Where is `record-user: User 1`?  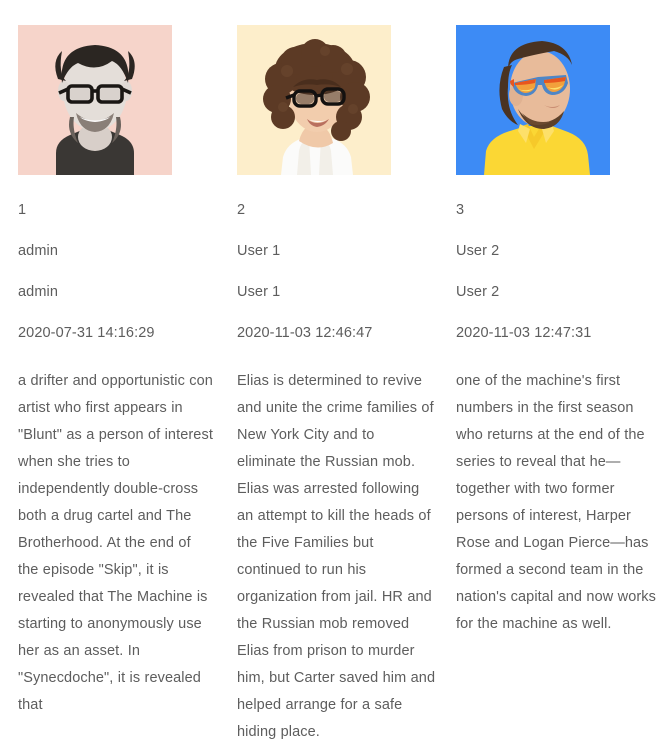 record-user: User 1 is located at coordinates (259, 251).